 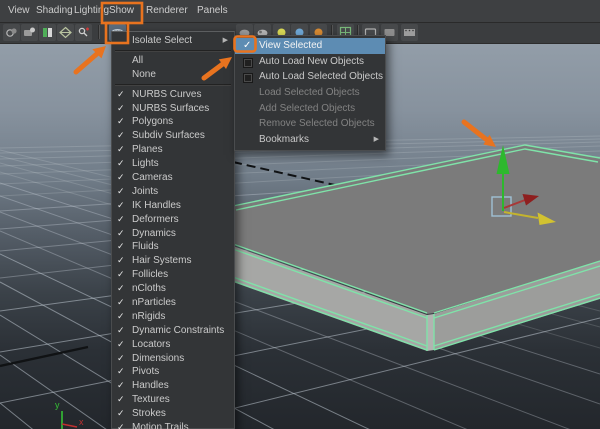 What do you see at coordinates (29, 32) in the screenshot?
I see `camera-attributes-icon` at bounding box center [29, 32].